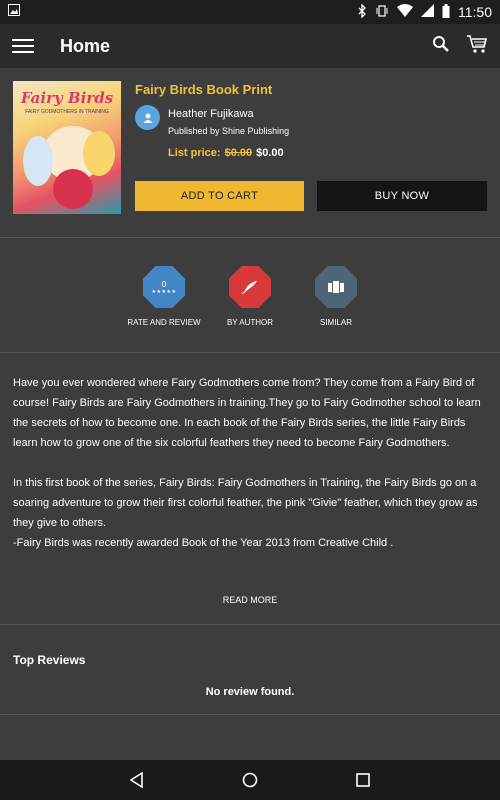 Image resolution: width=500 pixels, height=800 pixels. I want to click on image-icon, so click(14, 12).